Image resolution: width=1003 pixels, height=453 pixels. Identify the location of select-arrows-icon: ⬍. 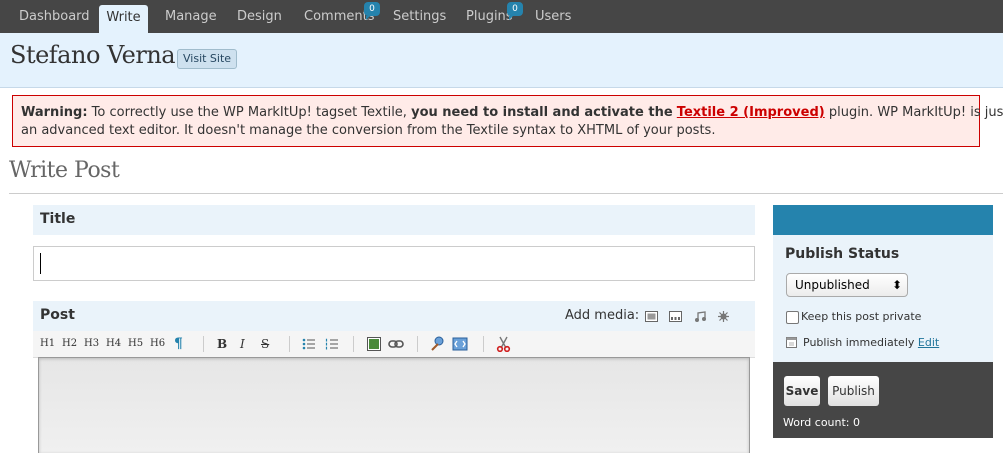
(896, 285).